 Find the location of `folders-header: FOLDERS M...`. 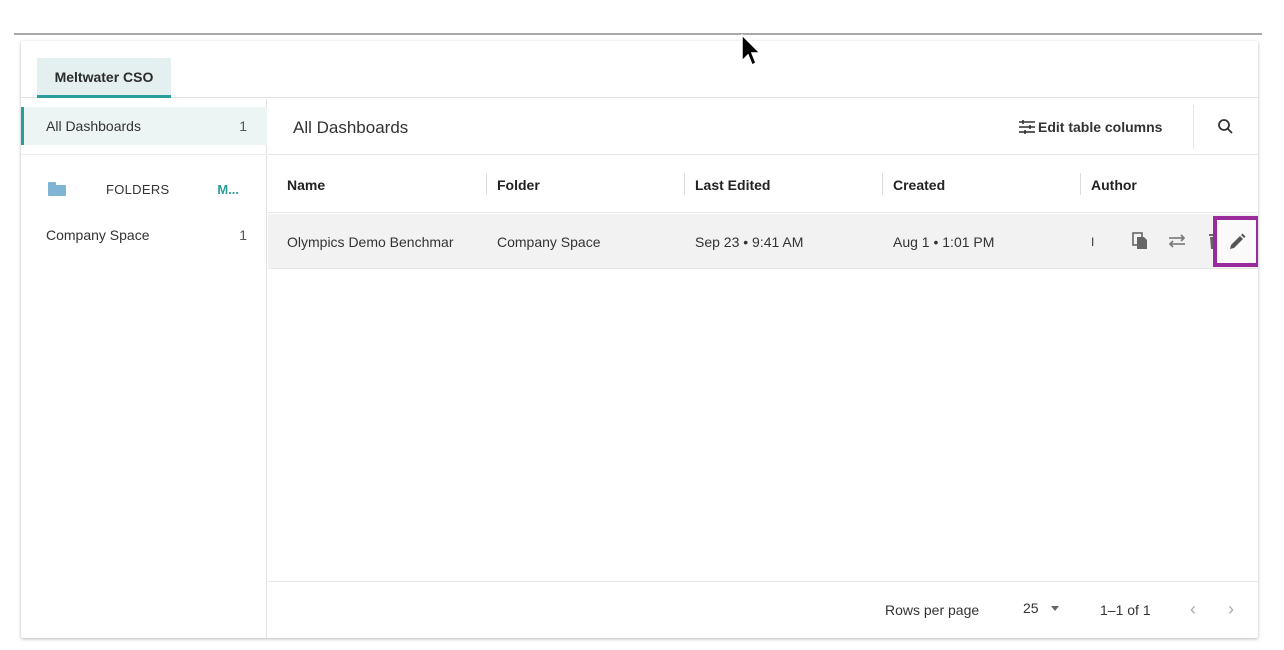

folders-header: FOLDERS M... is located at coordinates (144, 189).